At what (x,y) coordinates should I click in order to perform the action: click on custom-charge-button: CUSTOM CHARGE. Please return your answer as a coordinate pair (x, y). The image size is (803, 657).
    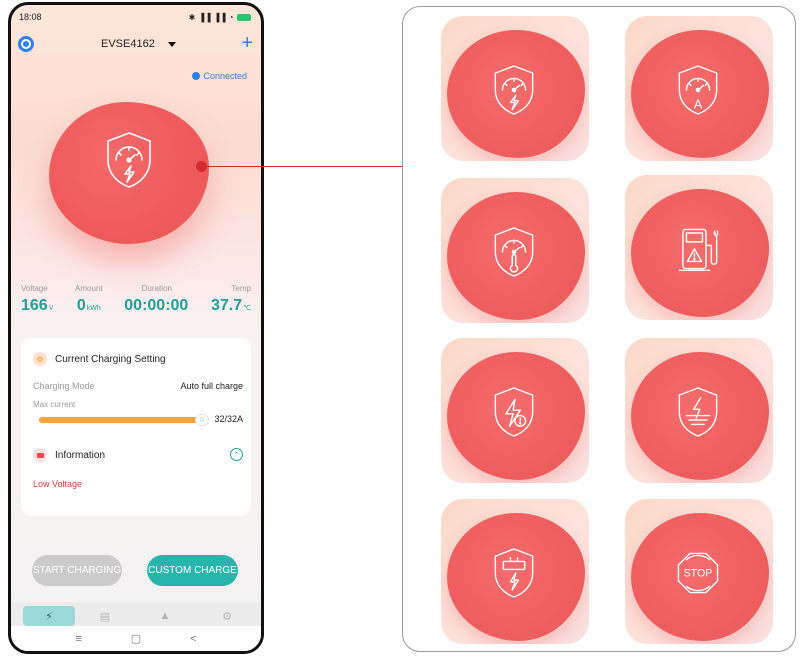
    Looking at the image, I should click on (192, 570).